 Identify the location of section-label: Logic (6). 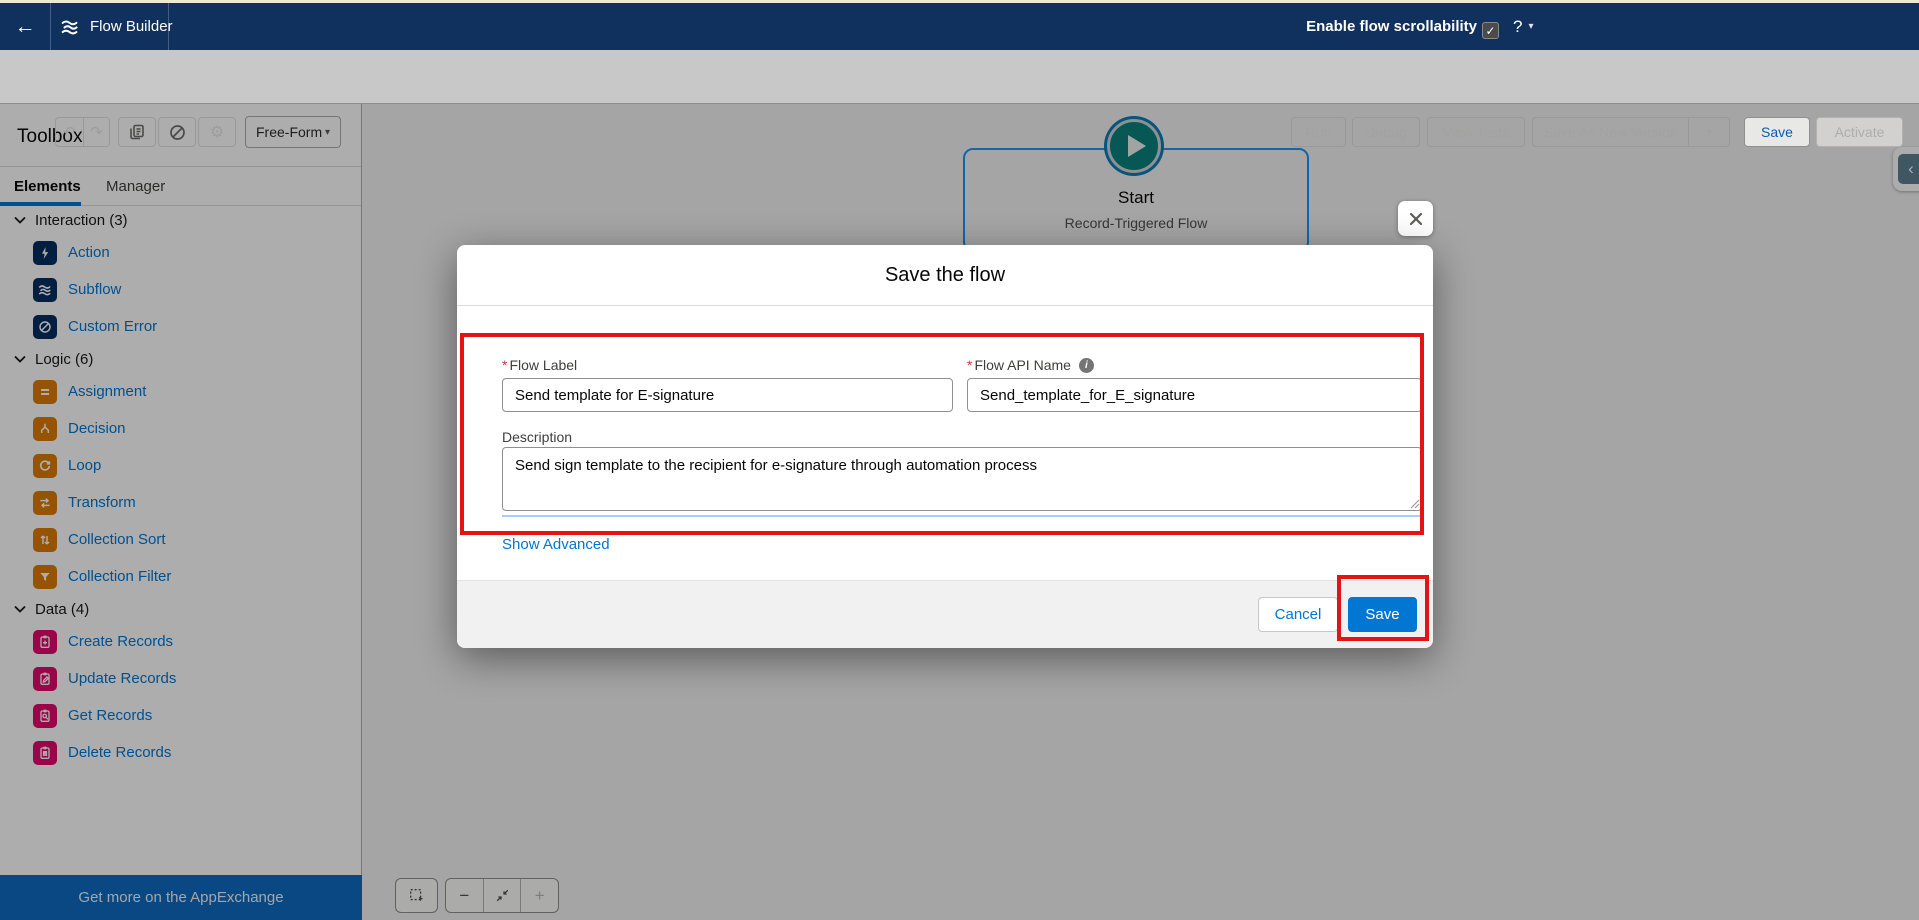
(64, 359).